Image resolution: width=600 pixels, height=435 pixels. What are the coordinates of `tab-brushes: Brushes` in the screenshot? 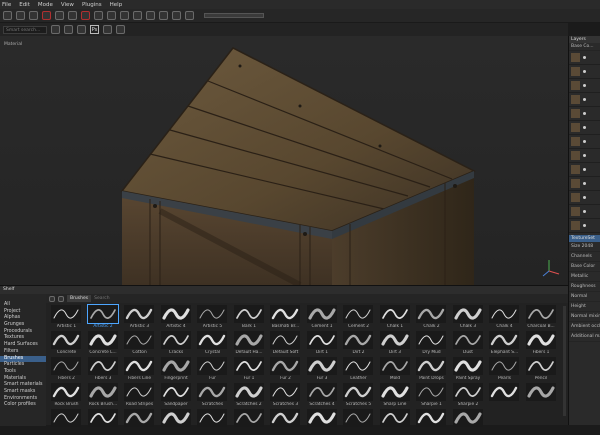 It's located at (79, 298).